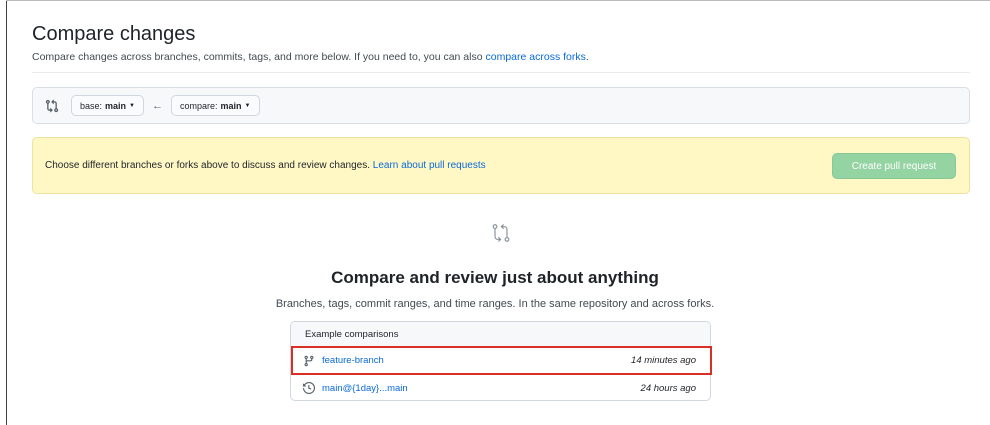  I want to click on create-pull-request-button: Create pull request, so click(894, 166).